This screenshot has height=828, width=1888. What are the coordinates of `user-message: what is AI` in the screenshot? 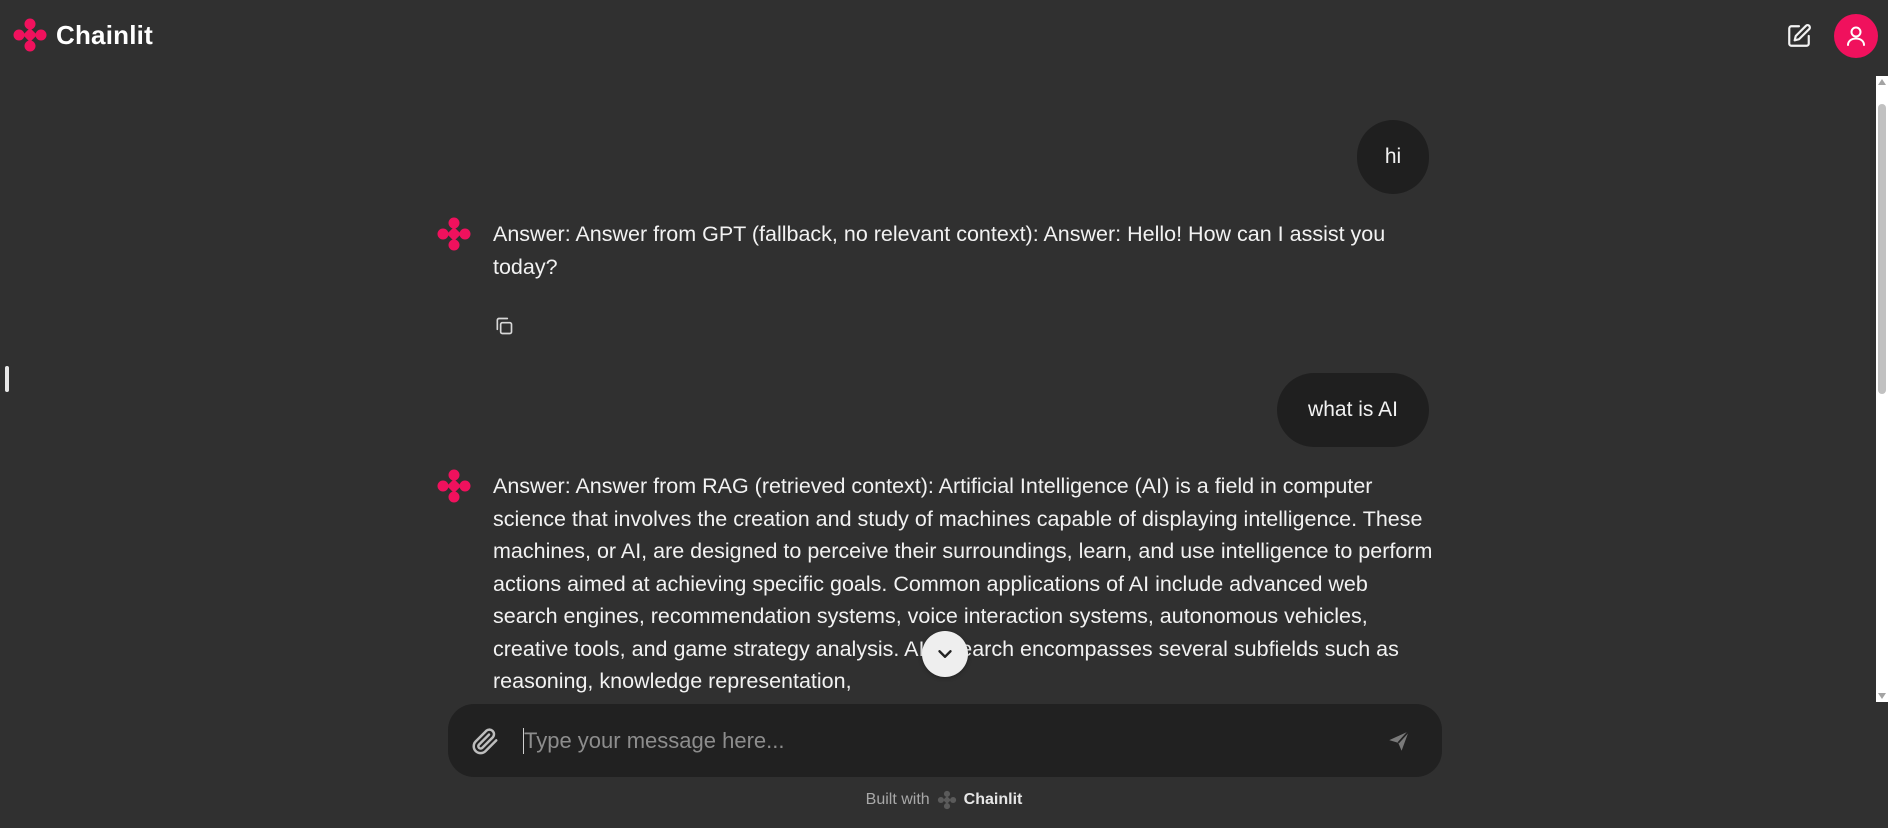 It's located at (1353, 410).